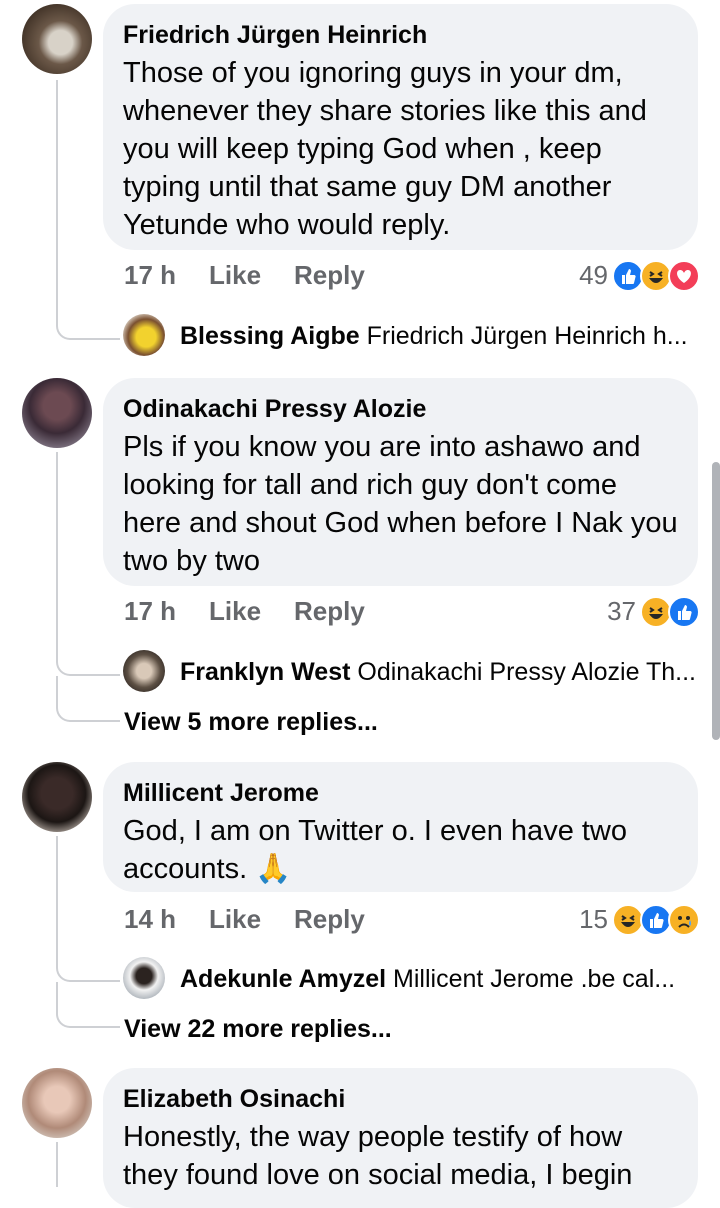  I want to click on comment-author: Elizabeth Osinachi, so click(400, 1099).